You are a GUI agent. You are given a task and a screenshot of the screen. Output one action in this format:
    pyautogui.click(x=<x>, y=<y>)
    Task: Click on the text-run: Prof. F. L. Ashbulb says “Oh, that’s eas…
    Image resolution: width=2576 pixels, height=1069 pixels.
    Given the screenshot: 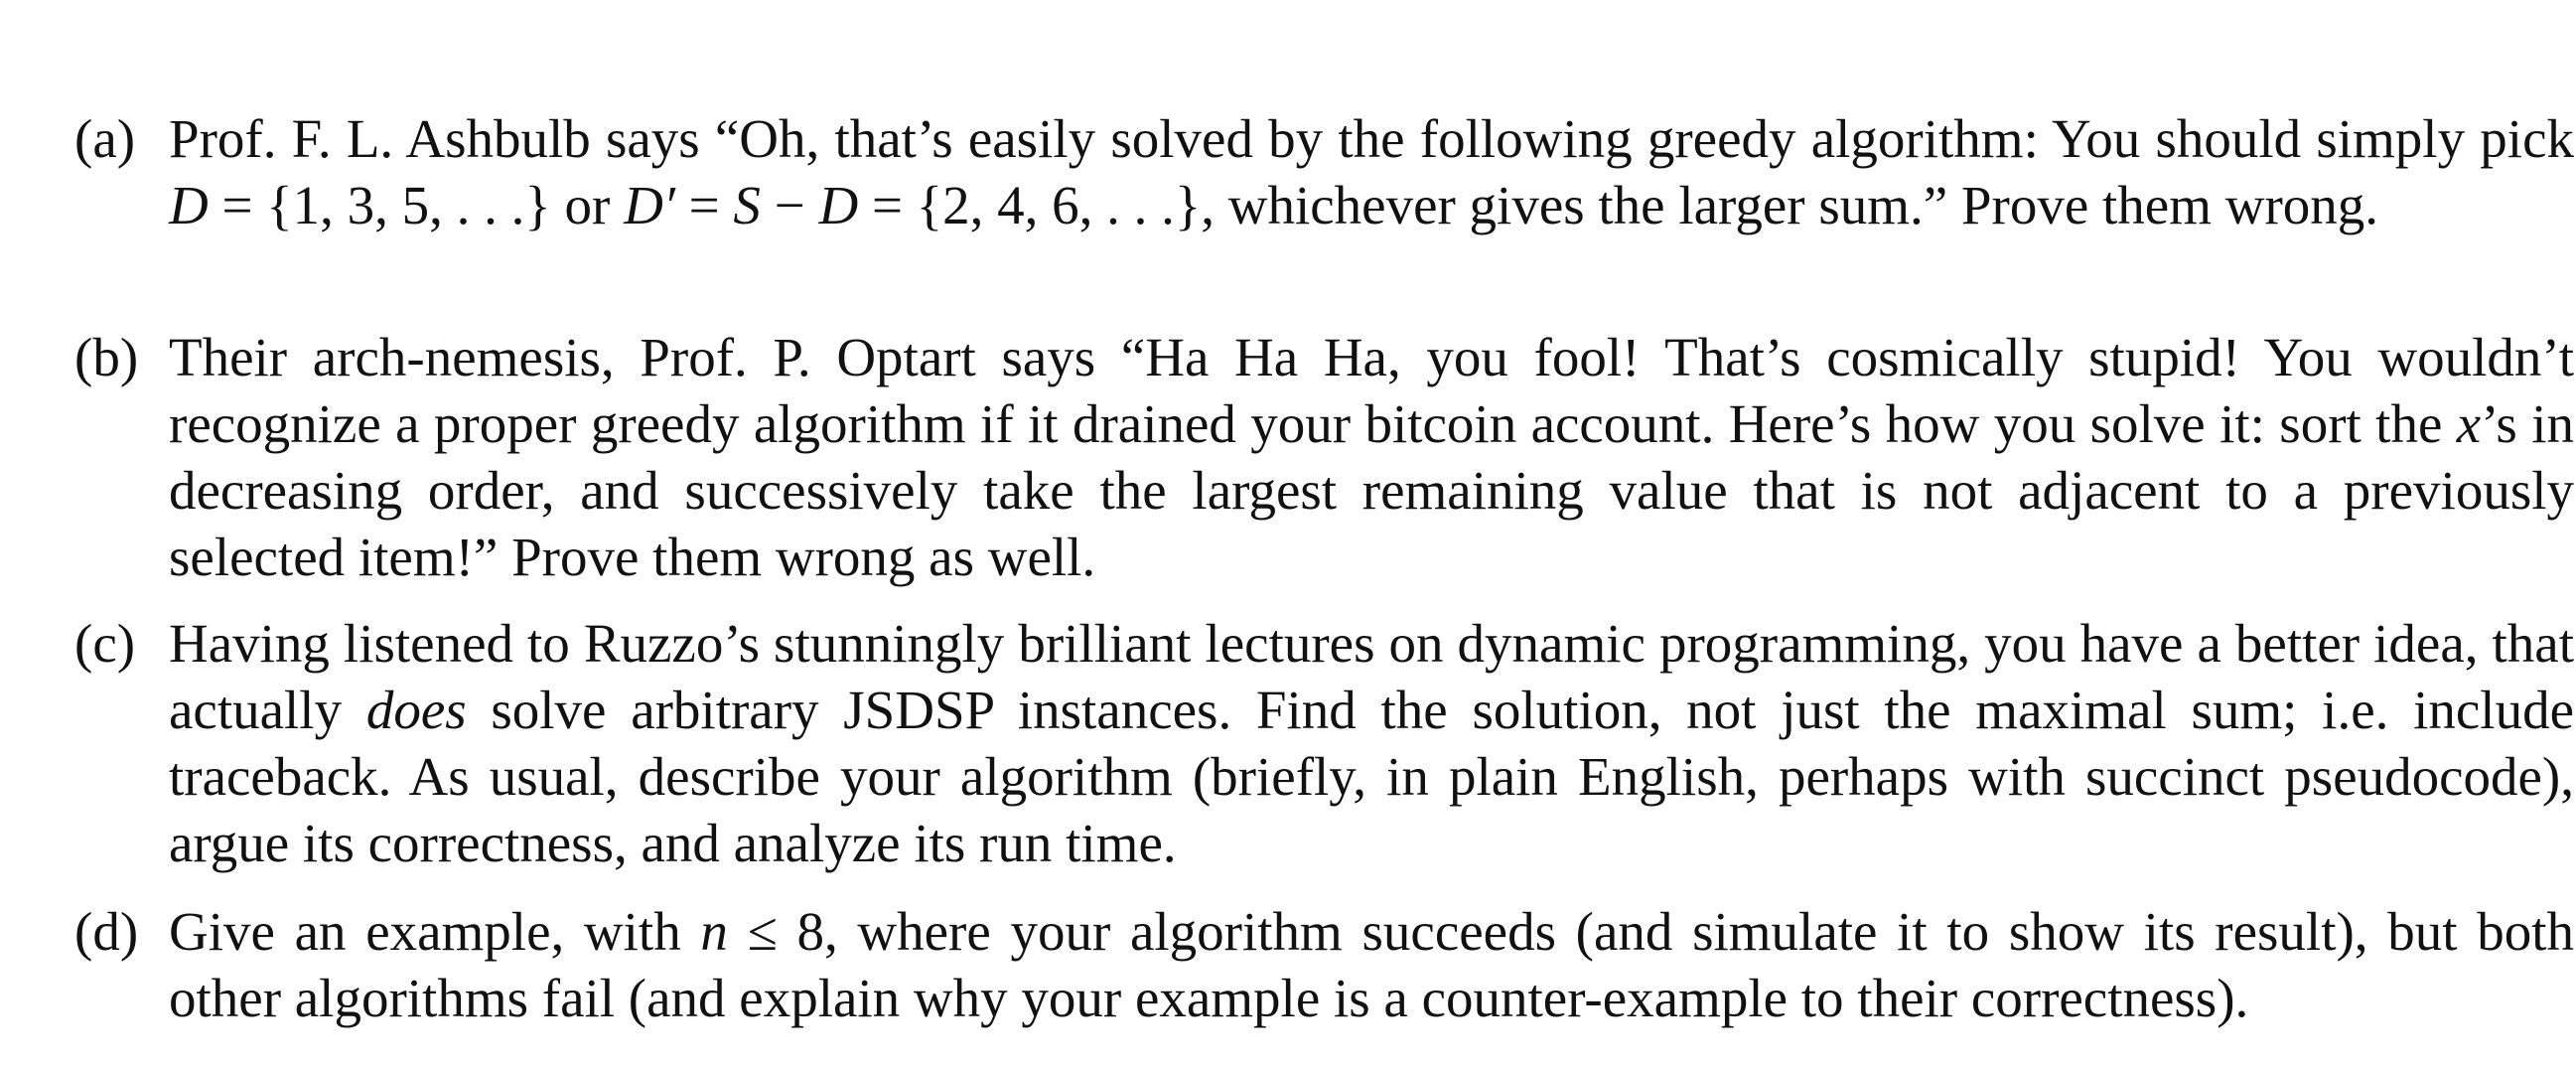 What is the action you would take?
    pyautogui.click(x=1371, y=138)
    